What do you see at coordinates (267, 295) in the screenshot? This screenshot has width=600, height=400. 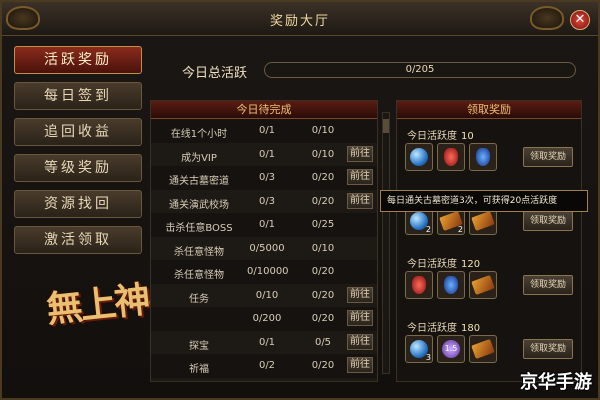 I see `task-progress: 0/10` at bounding box center [267, 295].